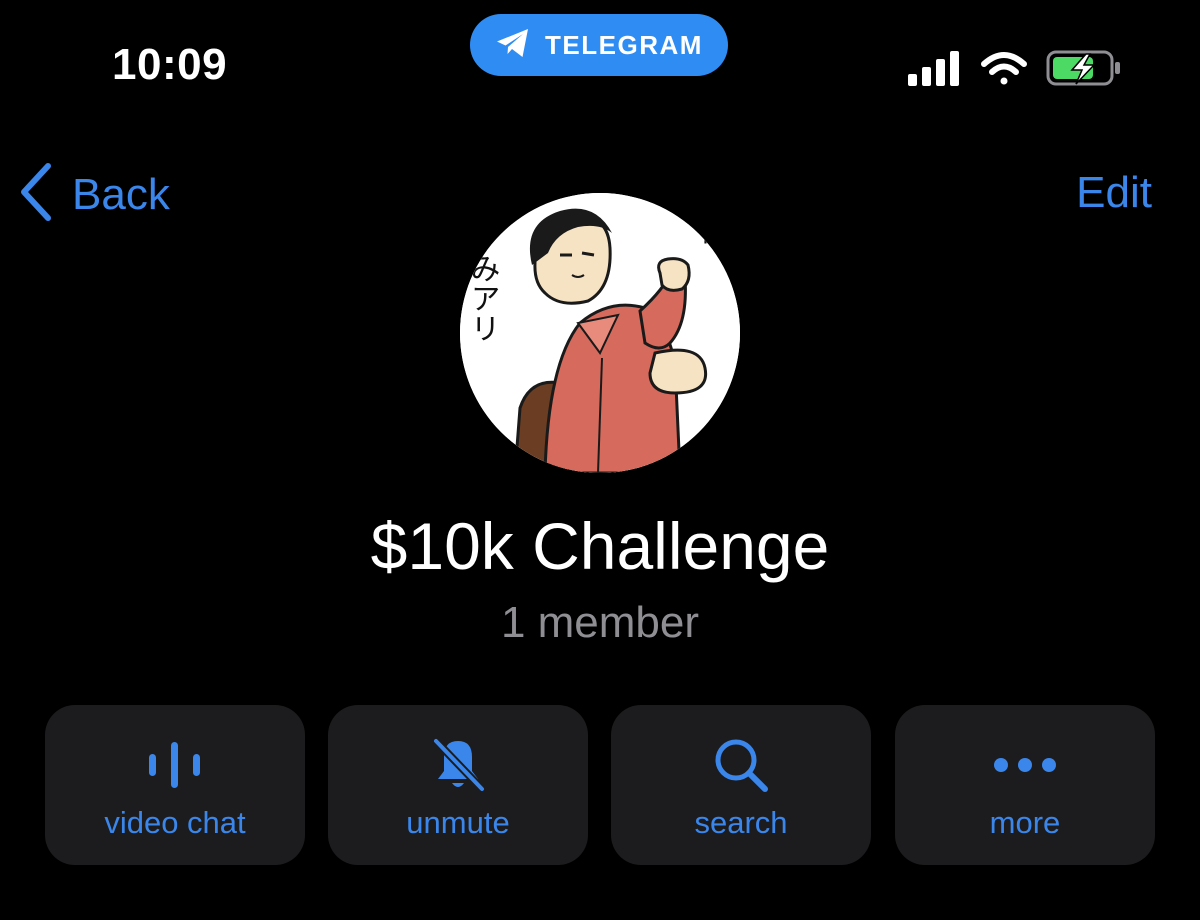  Describe the element at coordinates (933, 68) in the screenshot. I see `signal-icon` at that location.